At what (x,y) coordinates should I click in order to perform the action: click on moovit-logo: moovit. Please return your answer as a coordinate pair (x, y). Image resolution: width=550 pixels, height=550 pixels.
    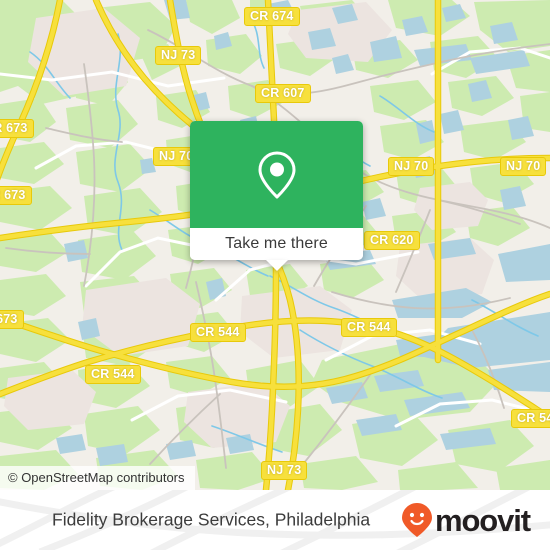
    Looking at the image, I should click on (466, 520).